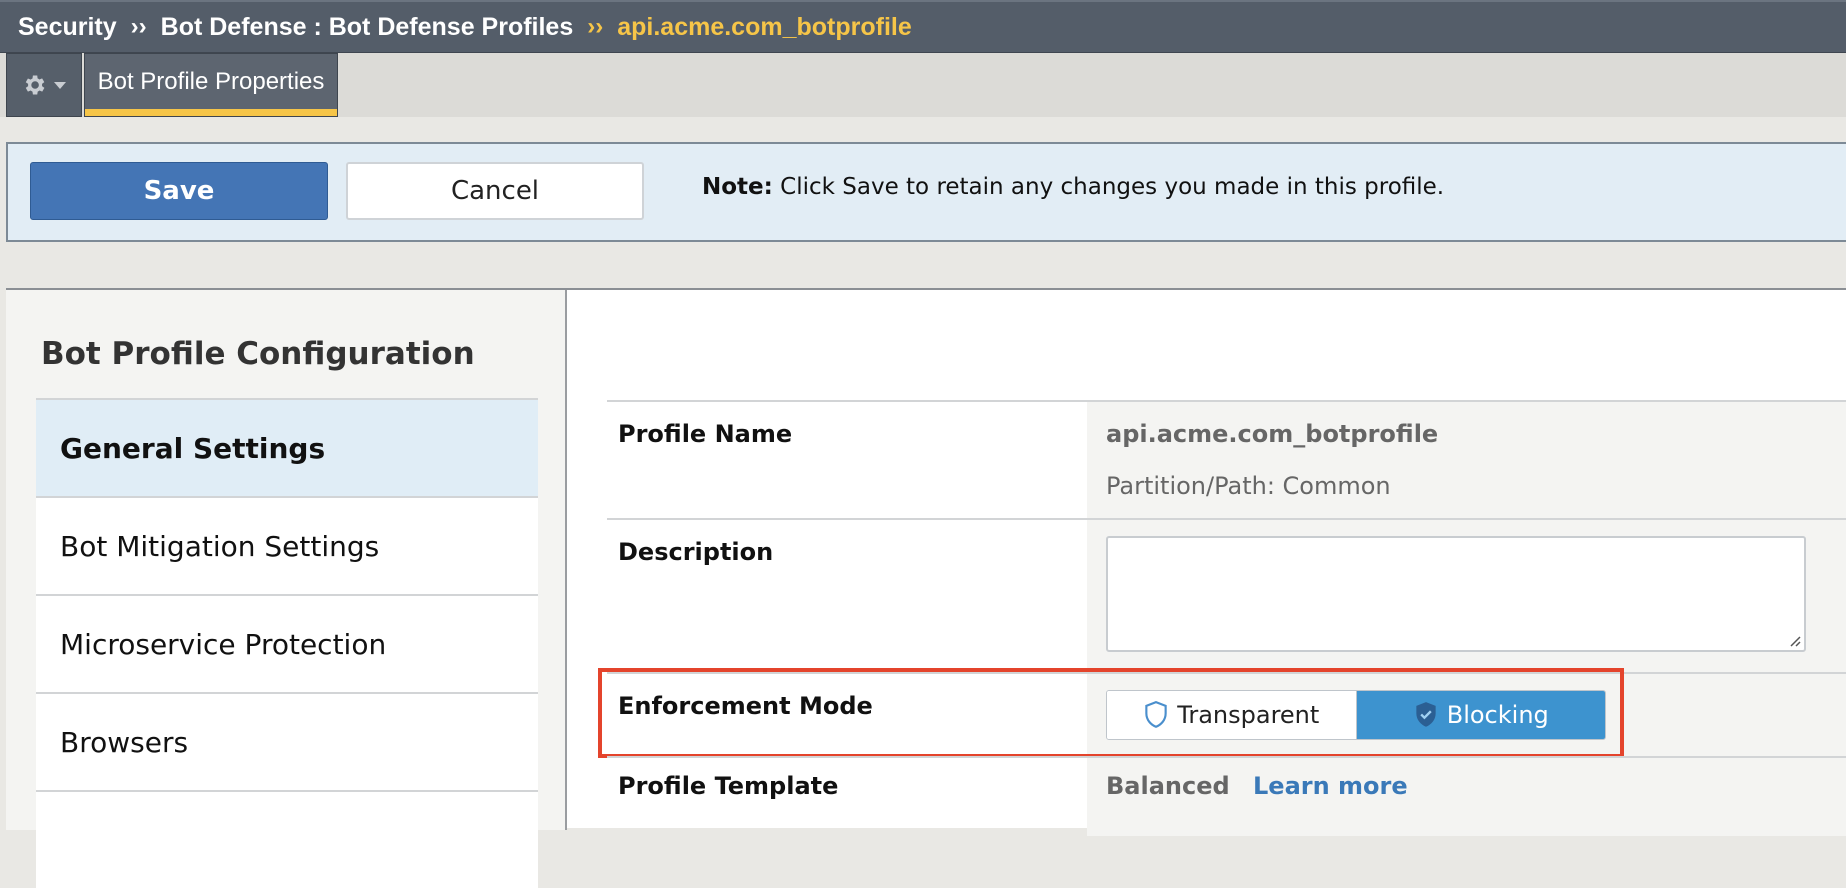  I want to click on blocking-label: Blocking, so click(1497, 715).